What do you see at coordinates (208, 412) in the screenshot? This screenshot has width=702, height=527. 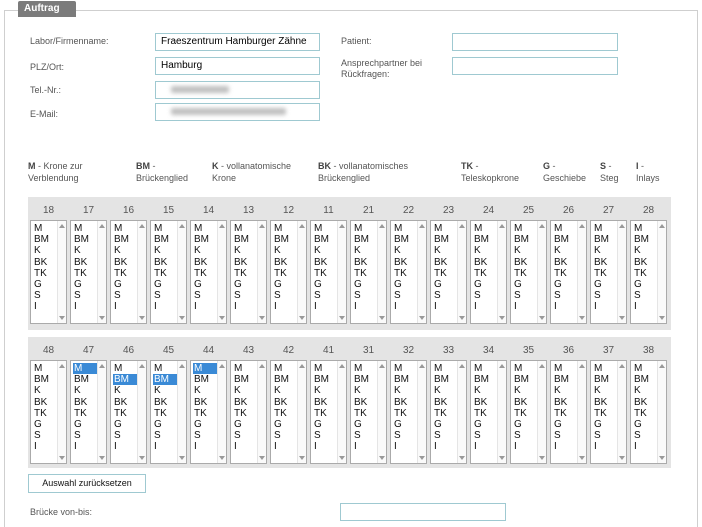 I see `tooth-44-select: M BM K BK TK G S I` at bounding box center [208, 412].